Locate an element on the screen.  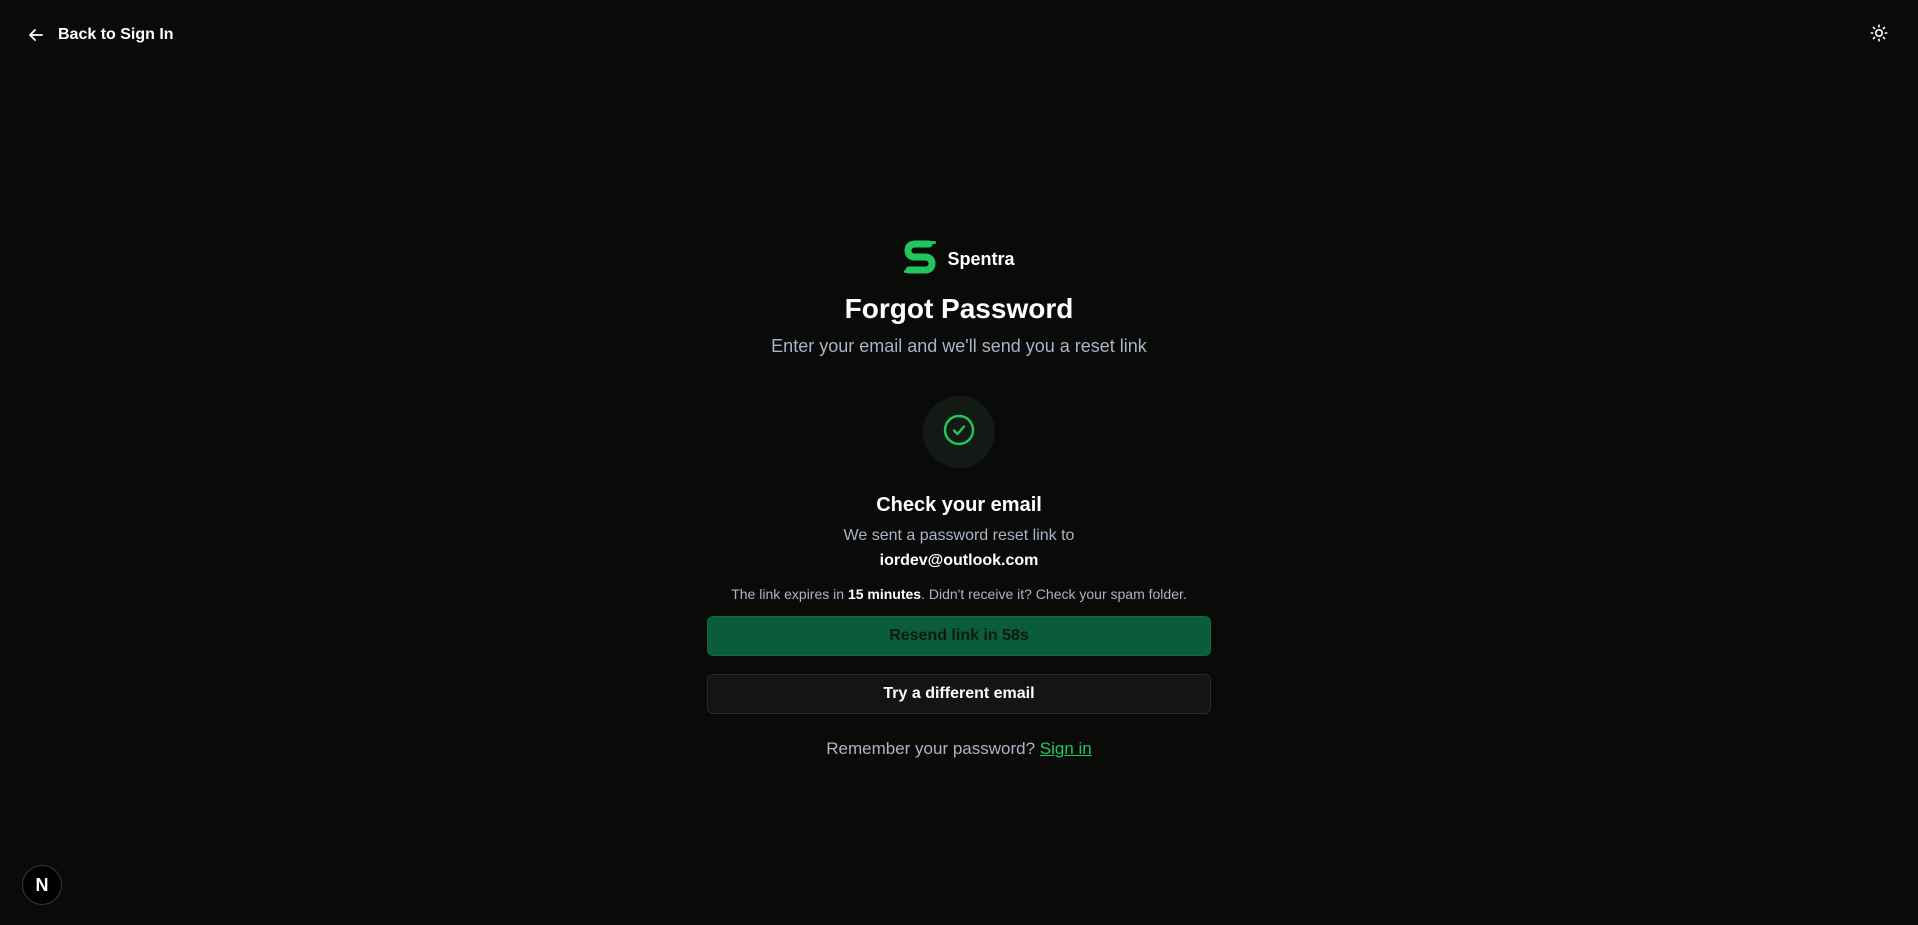
remember-password-text: Remember your password? Sign in is located at coordinates (959, 749).